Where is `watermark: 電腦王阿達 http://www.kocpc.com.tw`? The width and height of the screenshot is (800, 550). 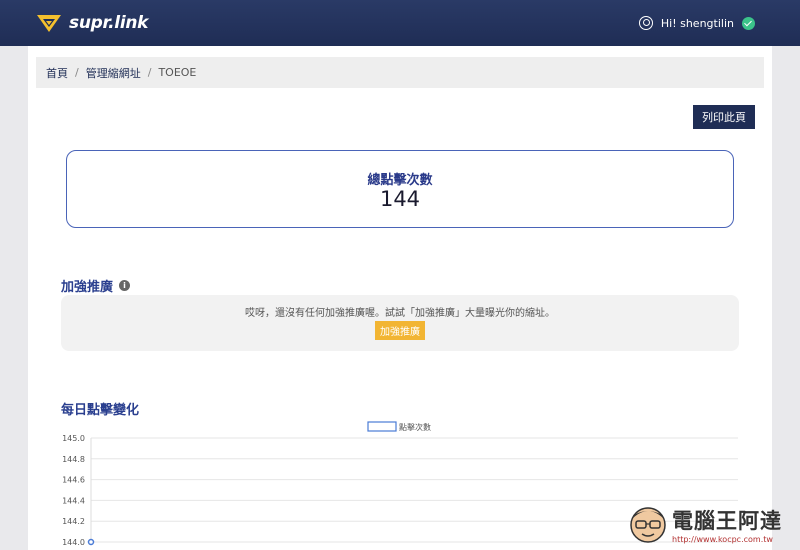
watermark: 電腦王阿達 http://www.kocpc.com.tw is located at coordinates (713, 524).